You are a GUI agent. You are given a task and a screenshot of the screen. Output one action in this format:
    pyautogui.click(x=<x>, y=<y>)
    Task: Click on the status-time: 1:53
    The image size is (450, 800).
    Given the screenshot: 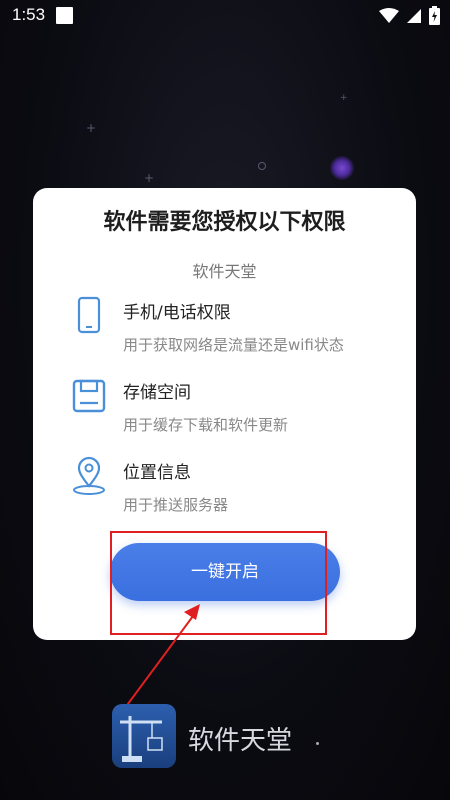 What is the action you would take?
    pyautogui.click(x=29, y=14)
    